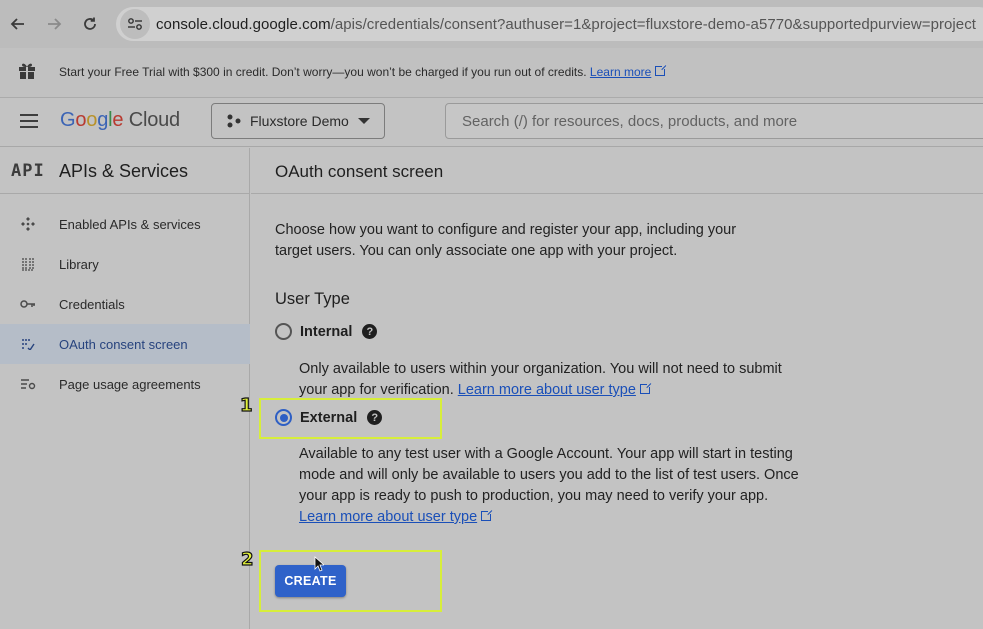 This screenshot has height=629, width=983. I want to click on search-input, so click(714, 121).